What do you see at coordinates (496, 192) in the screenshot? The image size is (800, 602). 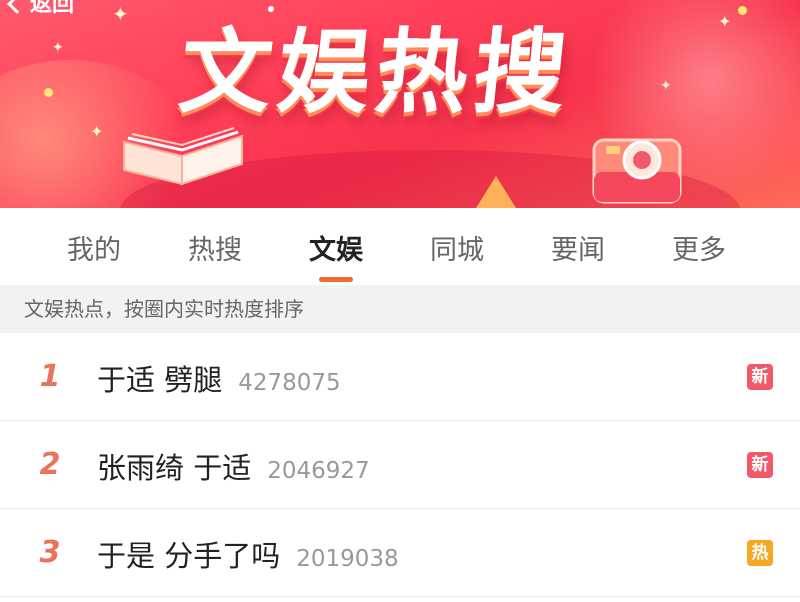 I see `triangle-decoration` at bounding box center [496, 192].